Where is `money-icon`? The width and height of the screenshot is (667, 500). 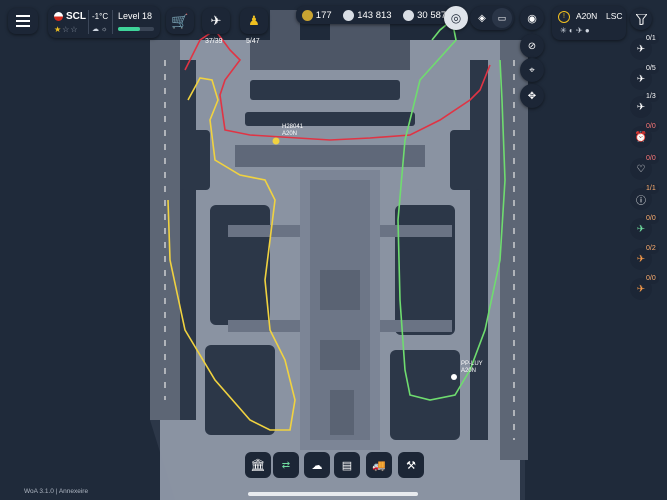
money-icon is located at coordinates (349, 15).